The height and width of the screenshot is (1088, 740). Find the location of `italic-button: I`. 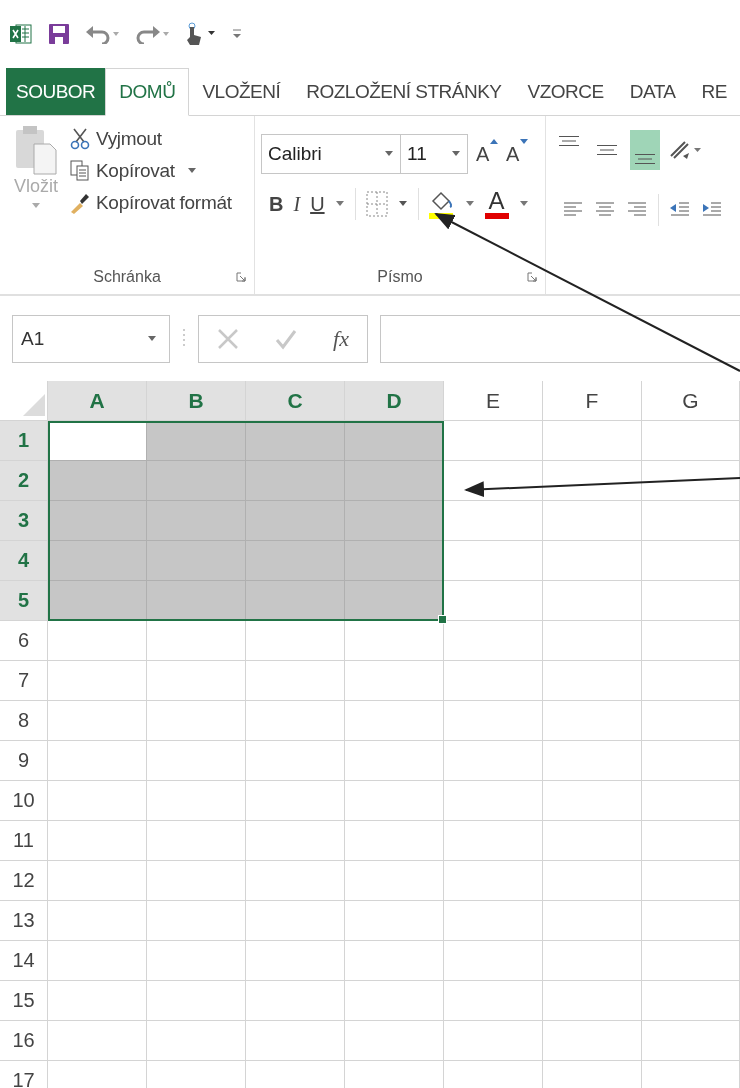

italic-button: I is located at coordinates (297, 204).